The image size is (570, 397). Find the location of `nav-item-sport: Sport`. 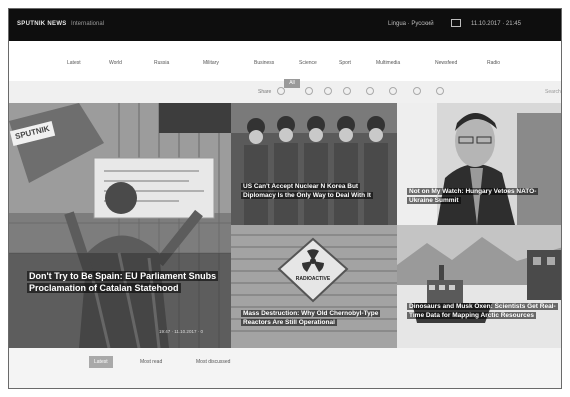

nav-item-sport: Sport is located at coordinates (345, 63).